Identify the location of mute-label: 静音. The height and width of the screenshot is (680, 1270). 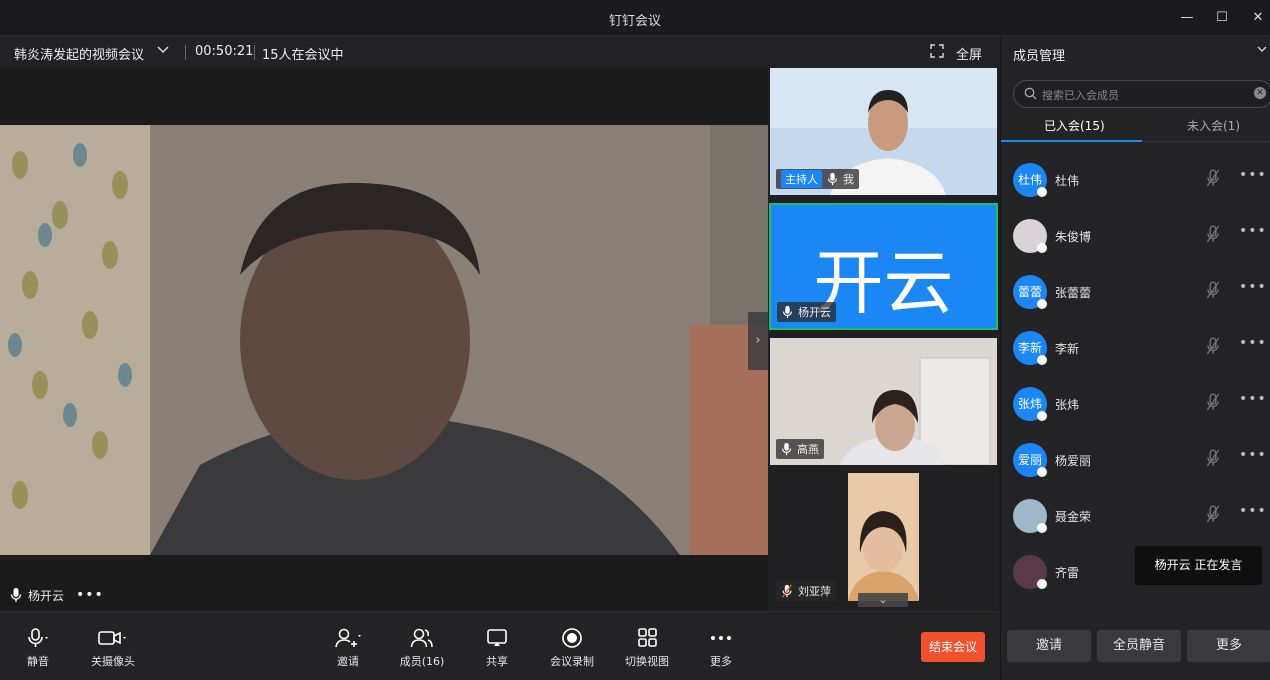
(38, 661).